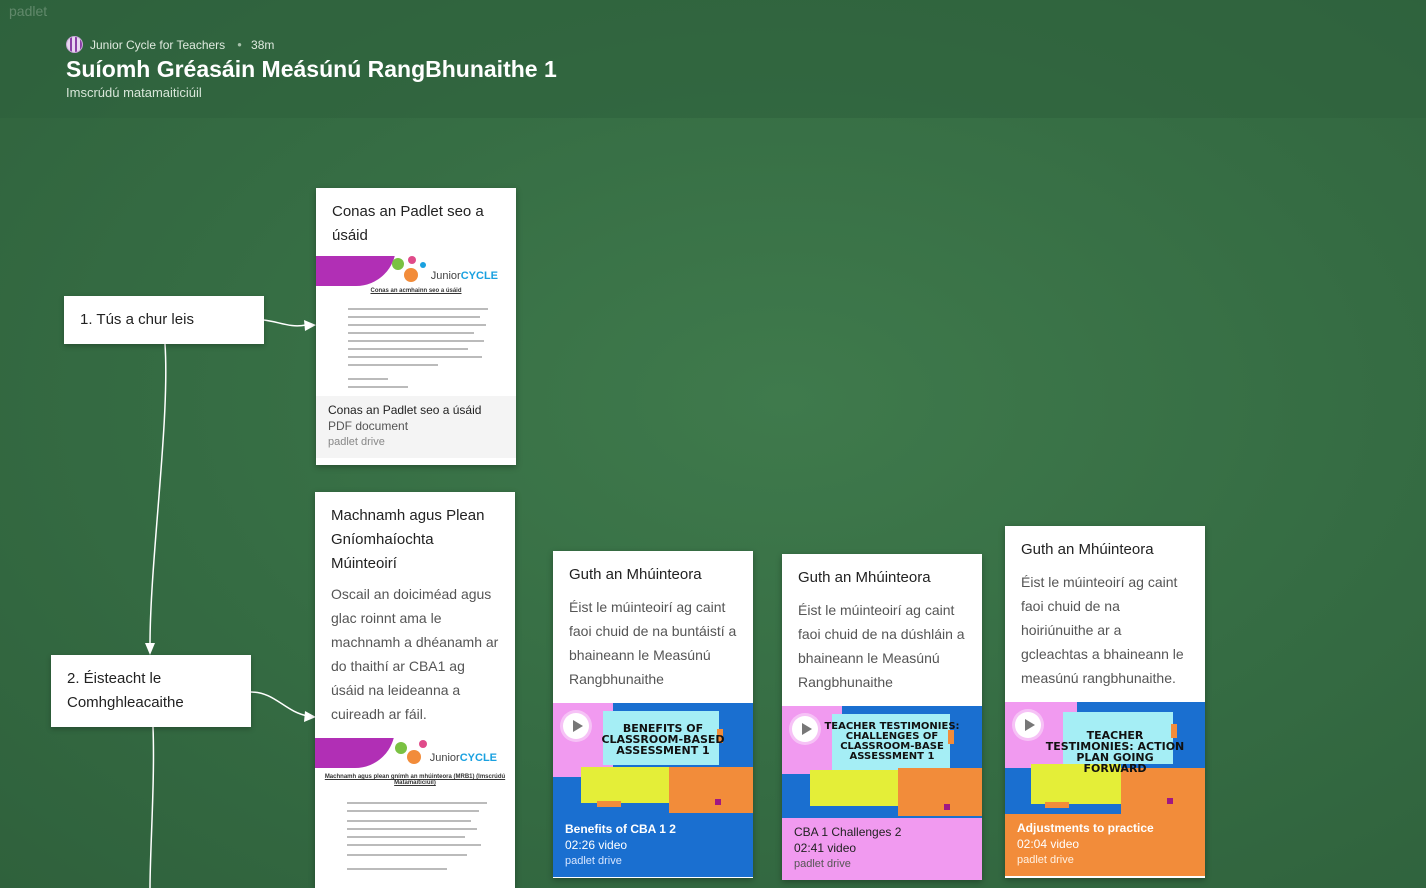 This screenshot has width=1426, height=888. Describe the element at coordinates (152, 807) in the screenshot. I see `arrow-section2-down` at that location.